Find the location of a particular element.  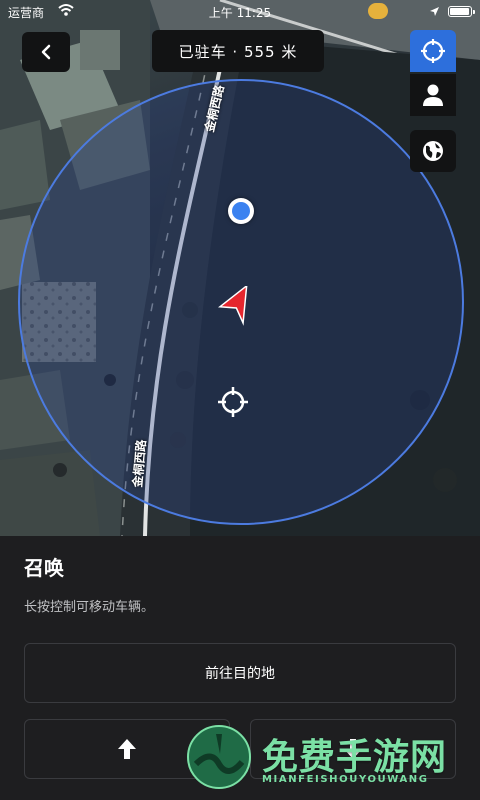

satellite-view-button is located at coordinates (433, 151).